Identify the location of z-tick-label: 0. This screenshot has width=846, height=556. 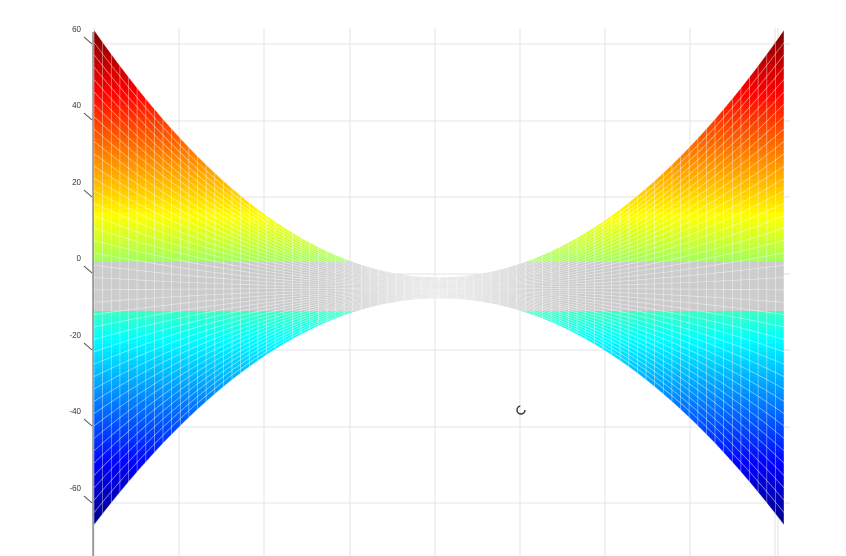
(79, 258).